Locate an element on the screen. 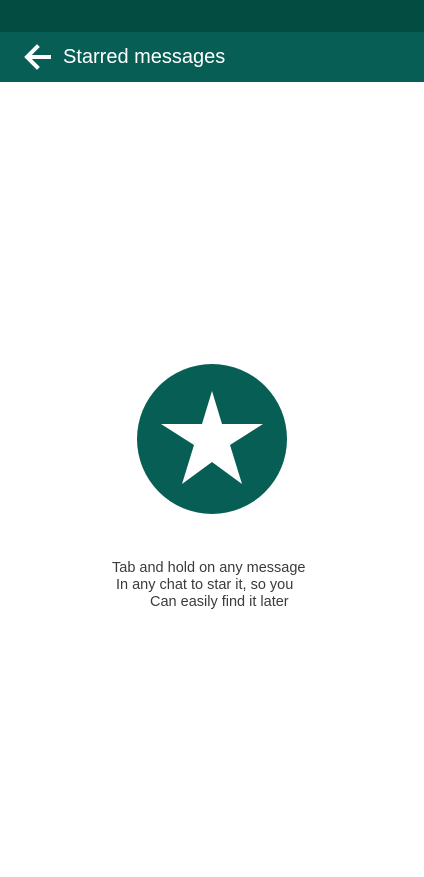  arrow-left-icon is located at coordinates (37, 57).